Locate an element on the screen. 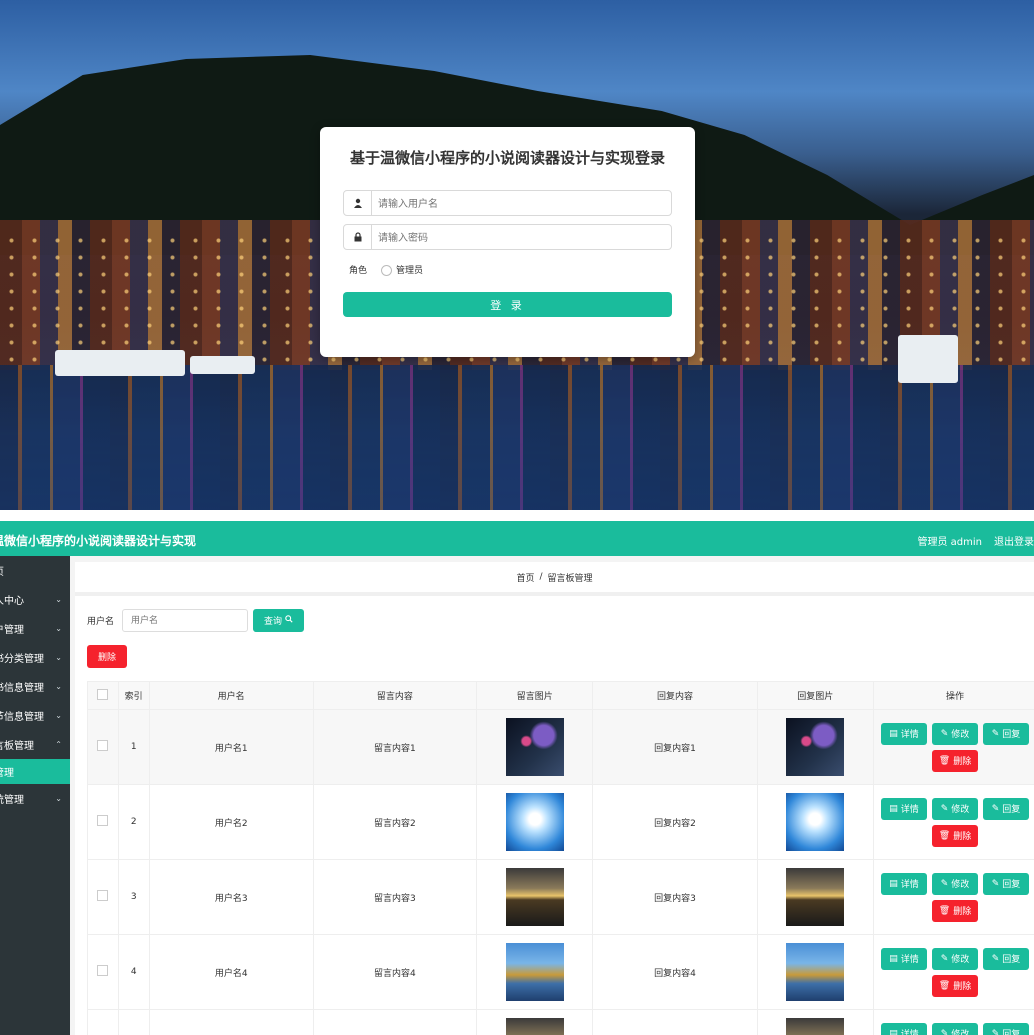 The width and height of the screenshot is (1034, 1035). sidebar-item-label: 节信息管理 is located at coordinates (22, 717).